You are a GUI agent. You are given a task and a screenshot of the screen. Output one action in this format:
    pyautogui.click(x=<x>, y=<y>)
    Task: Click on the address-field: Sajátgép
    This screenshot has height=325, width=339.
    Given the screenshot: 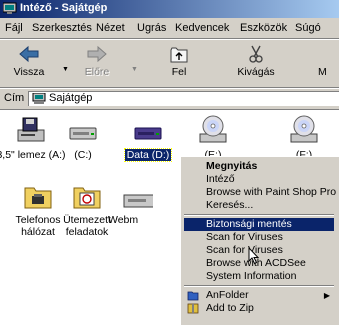 What is the action you would take?
    pyautogui.click(x=183, y=98)
    